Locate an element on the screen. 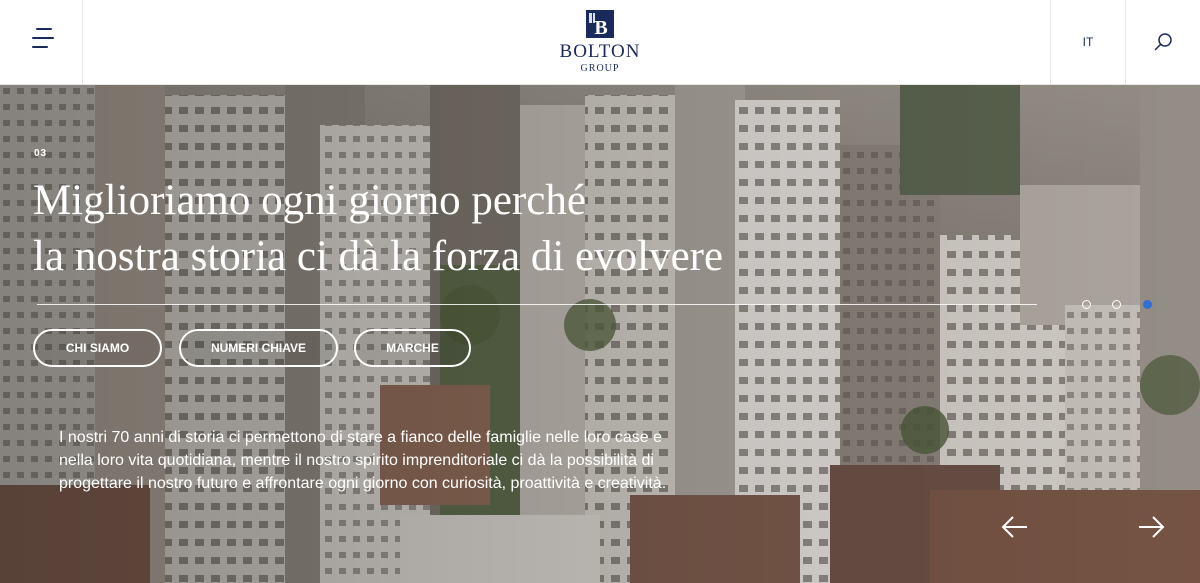 Image resolution: width=1200 pixels, height=583 pixels. search-button is located at coordinates (1162, 42).